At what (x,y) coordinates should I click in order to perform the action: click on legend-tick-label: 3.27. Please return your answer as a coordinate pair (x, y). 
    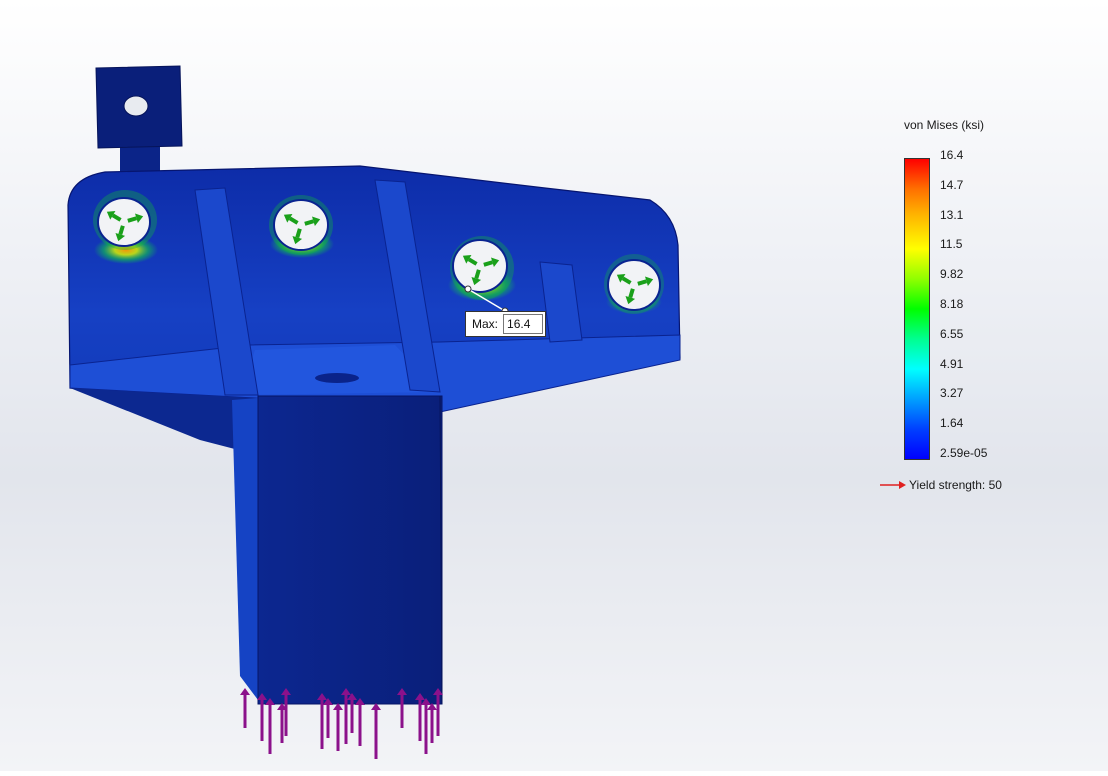
    Looking at the image, I should click on (952, 393).